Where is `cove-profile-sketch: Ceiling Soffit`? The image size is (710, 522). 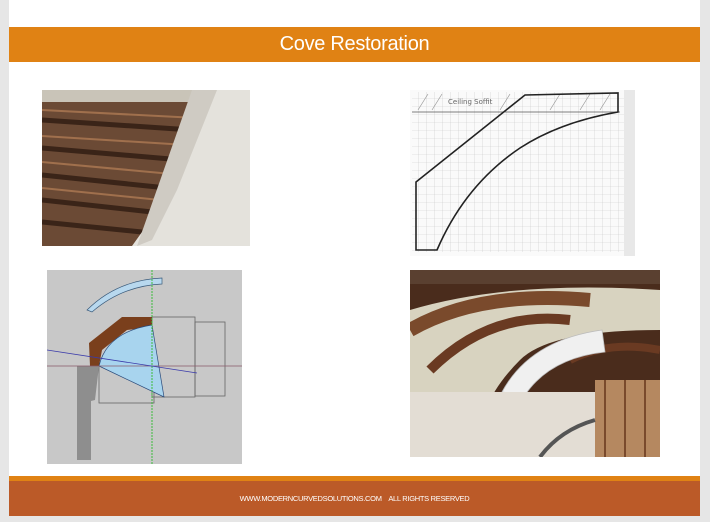
cove-profile-sketch: Ceiling Soffit is located at coordinates (522, 173).